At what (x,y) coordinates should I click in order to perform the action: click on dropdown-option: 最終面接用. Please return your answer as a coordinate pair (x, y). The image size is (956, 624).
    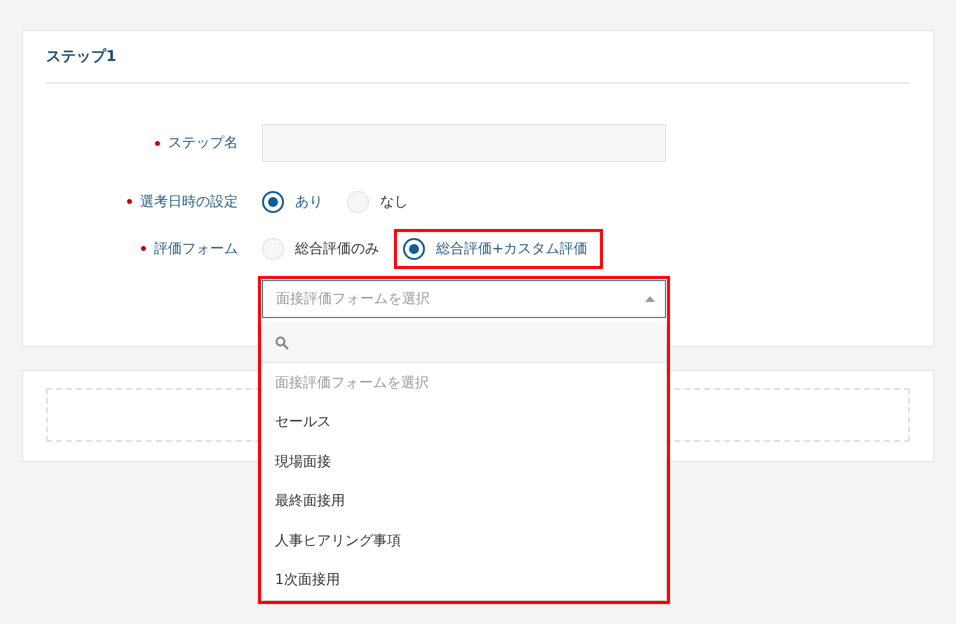
    Looking at the image, I should click on (464, 501).